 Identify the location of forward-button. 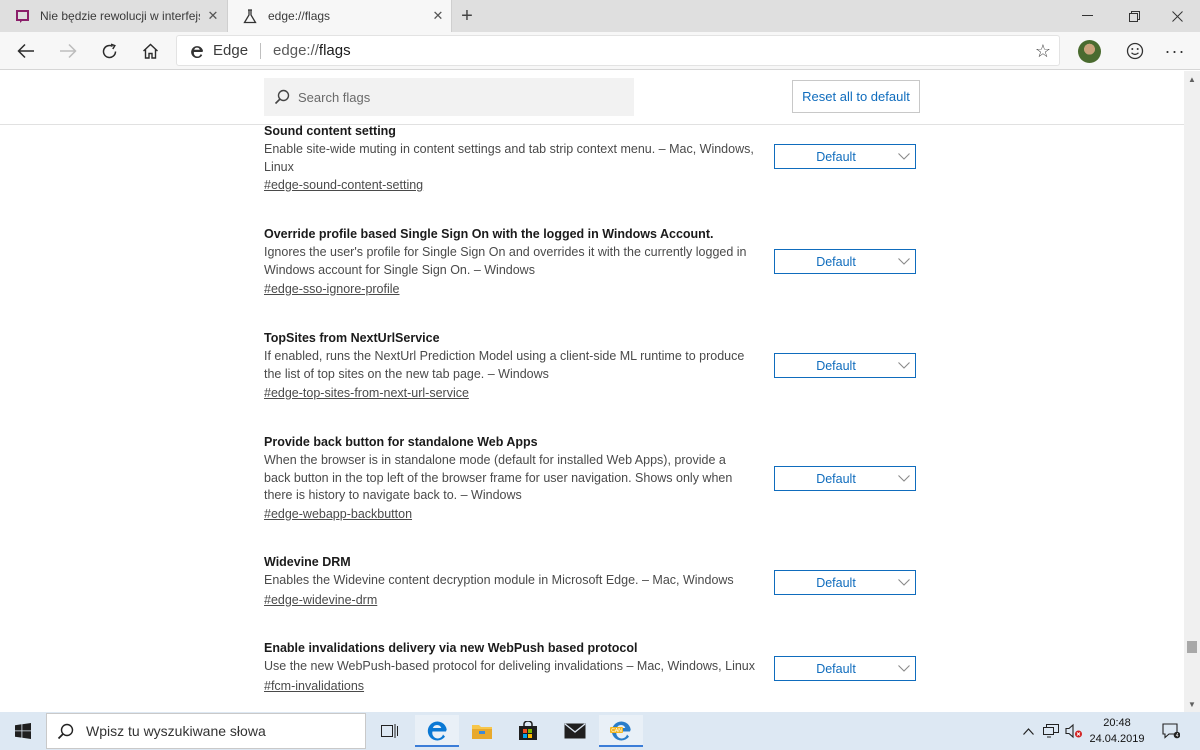
(68, 51).